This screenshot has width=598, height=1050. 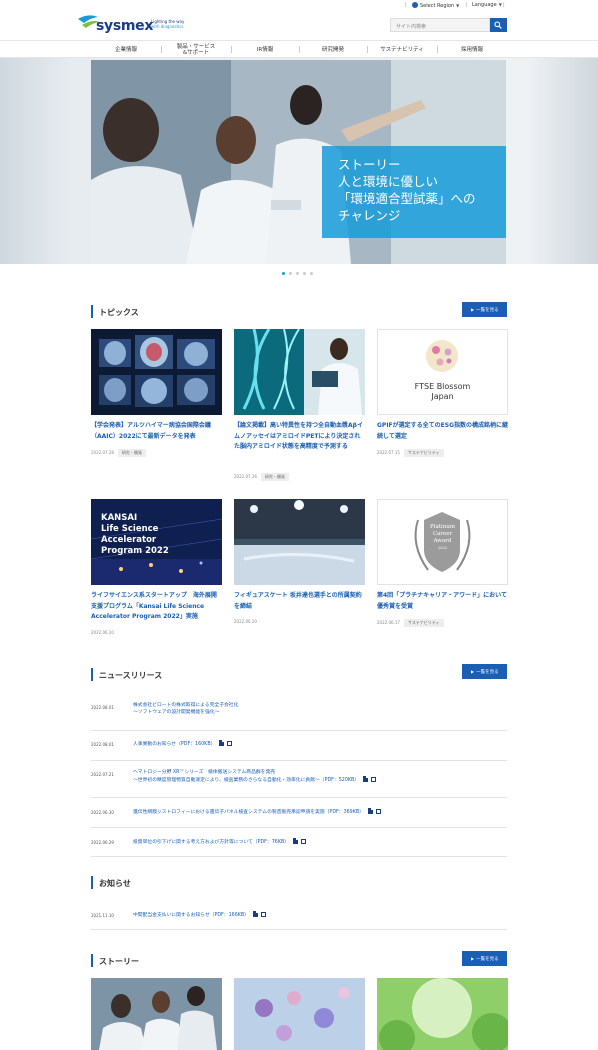 I want to click on news-date: 2022.07.21, so click(x=102, y=774).